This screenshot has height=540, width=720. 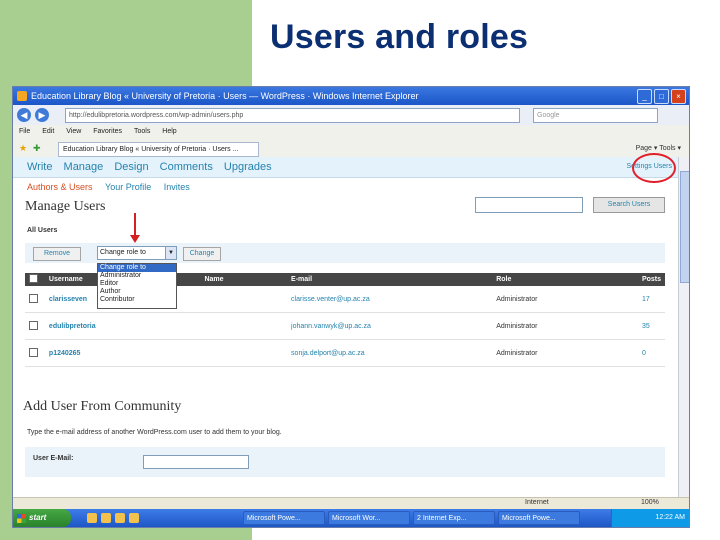 I want to click on col-email: E-mail, so click(x=390, y=279).